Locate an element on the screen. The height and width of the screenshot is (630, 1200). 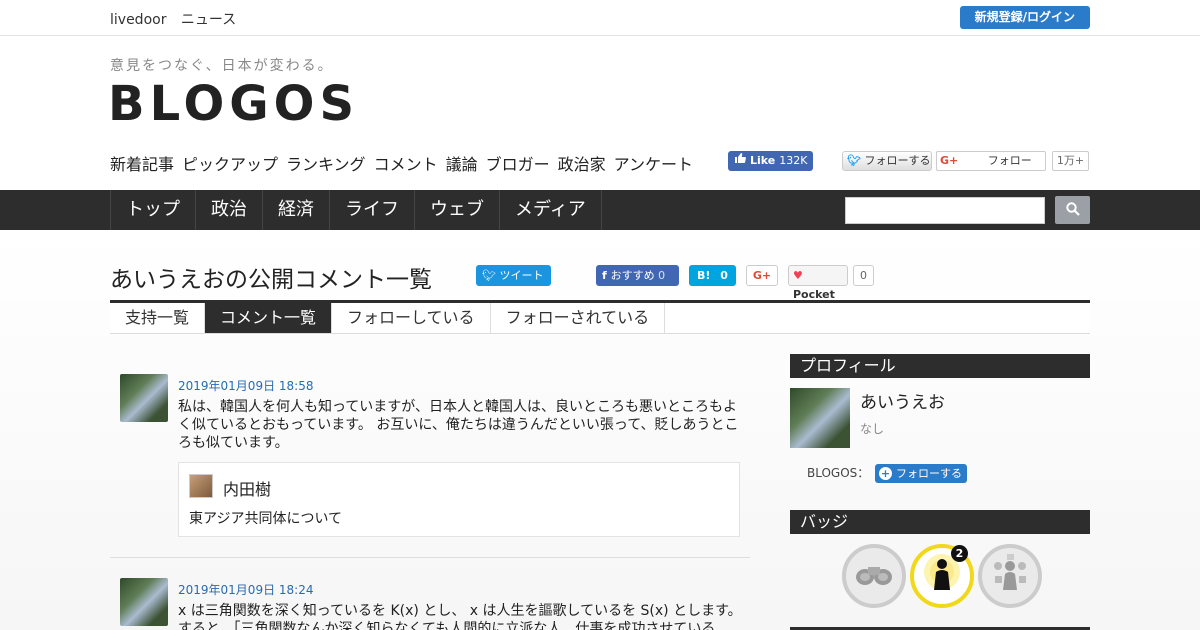
category-tabs: トップ 政治 経済 ライフ ウェブ メディア is located at coordinates (356, 210).